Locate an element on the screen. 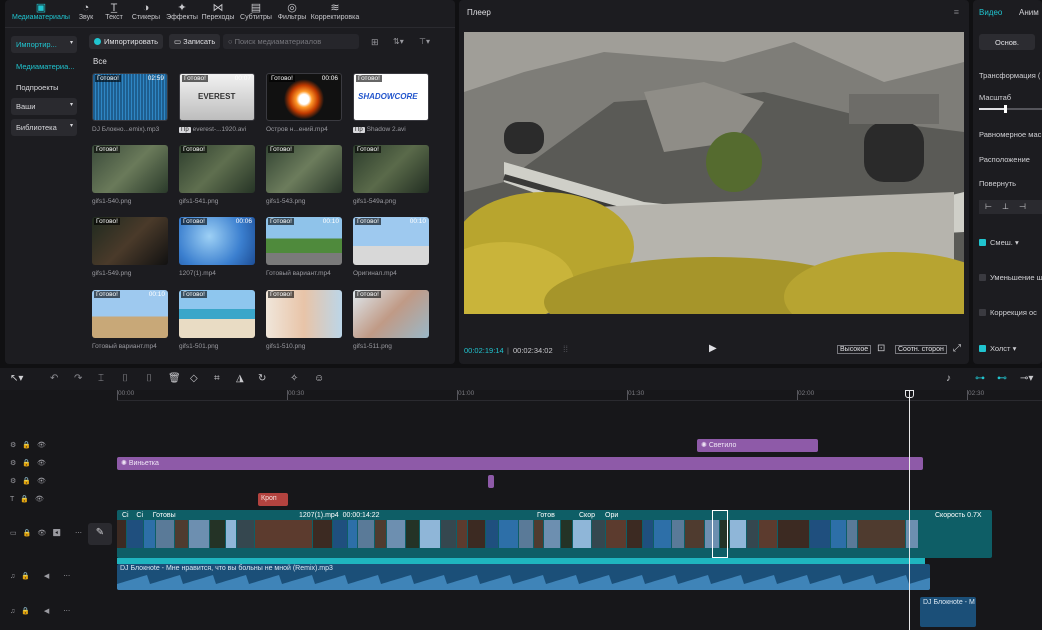 This screenshot has width=1042, height=630. playhead-handle is located at coordinates (909, 394).